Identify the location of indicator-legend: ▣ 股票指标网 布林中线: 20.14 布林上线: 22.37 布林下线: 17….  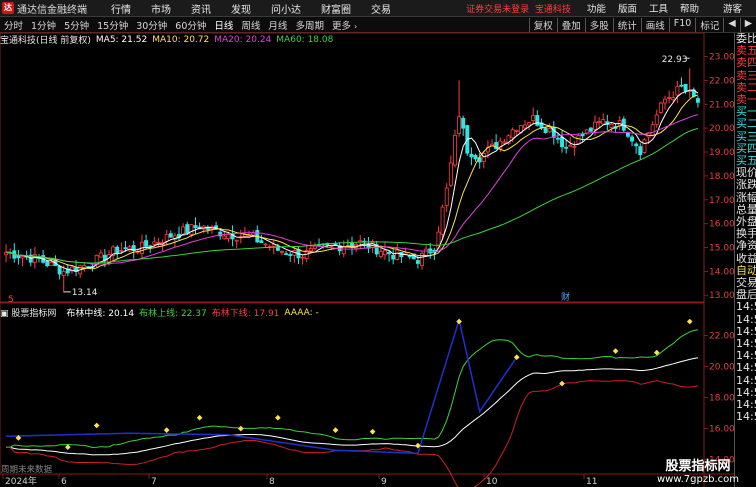
(162, 313).